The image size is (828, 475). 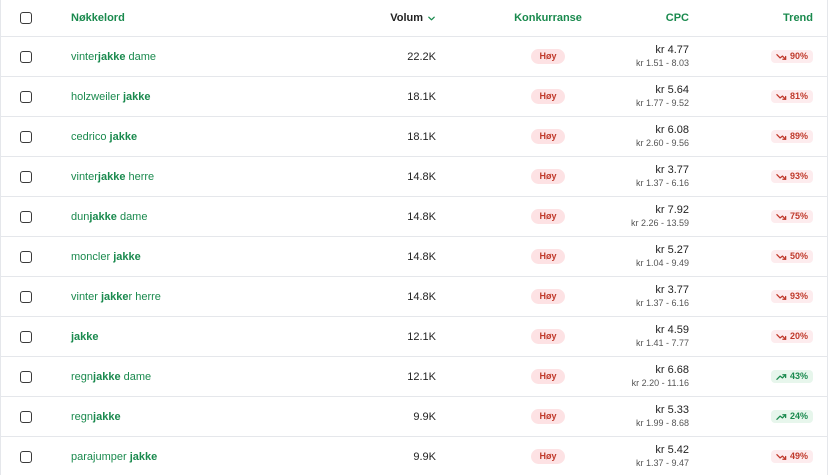 I want to click on keyword-text: cedrico, so click(x=90, y=136).